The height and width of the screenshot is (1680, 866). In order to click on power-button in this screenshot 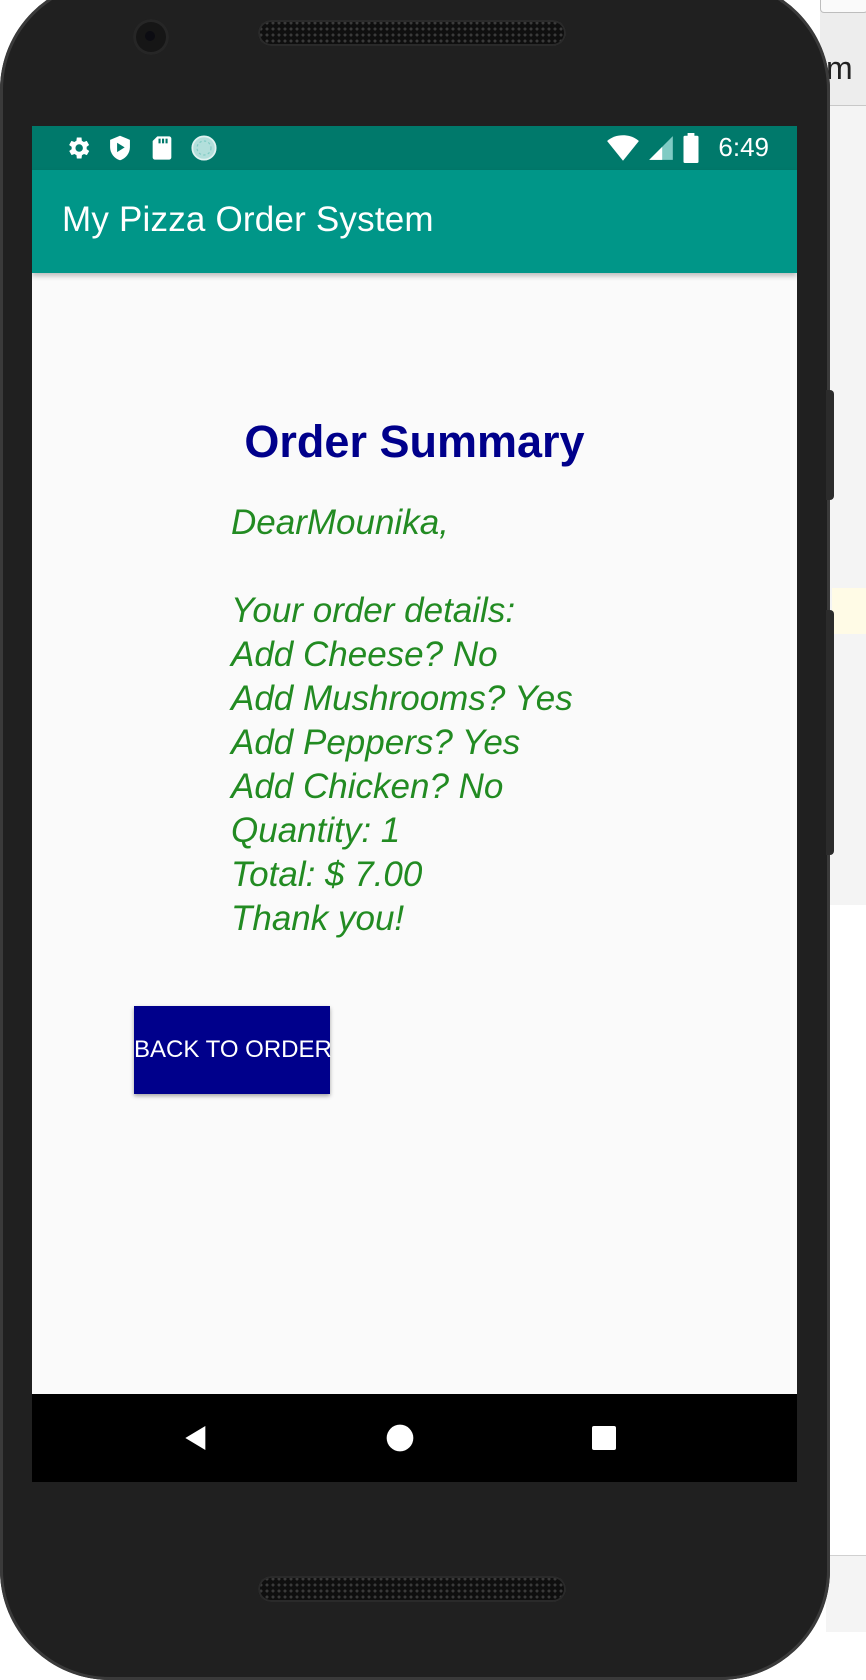, I will do `click(830, 445)`.